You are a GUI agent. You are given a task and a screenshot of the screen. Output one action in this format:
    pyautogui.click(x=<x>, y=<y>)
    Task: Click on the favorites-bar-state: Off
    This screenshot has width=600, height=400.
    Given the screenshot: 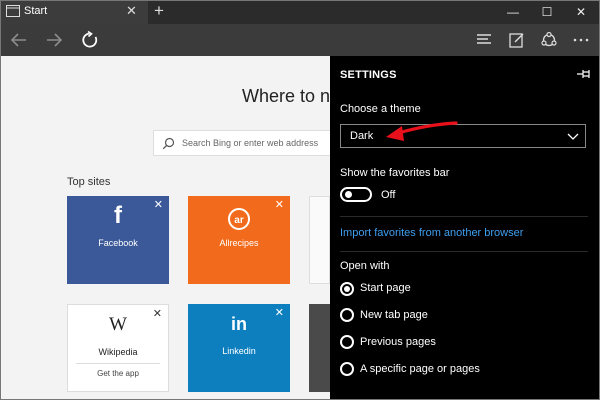 What is the action you would take?
    pyautogui.click(x=388, y=195)
    